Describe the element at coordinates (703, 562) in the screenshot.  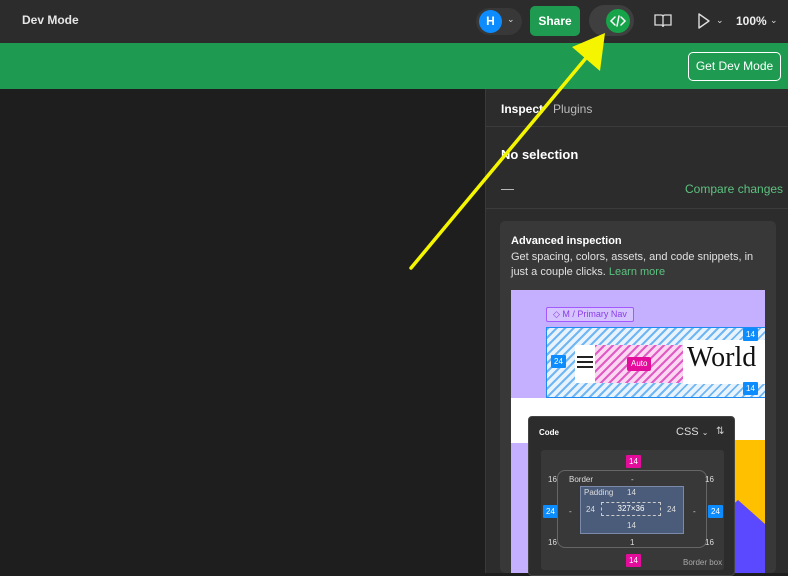
I see `border-box-label: Border box` at that location.